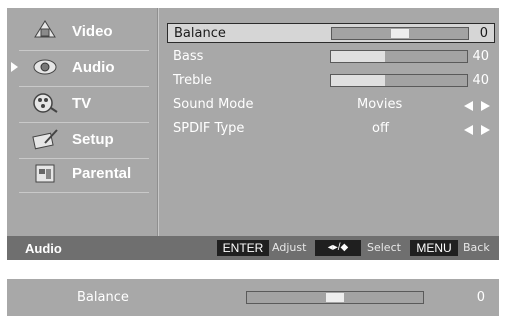 Image resolution: width=505 pixels, height=323 pixels. What do you see at coordinates (399, 56) in the screenshot?
I see `bass-slider` at bounding box center [399, 56].